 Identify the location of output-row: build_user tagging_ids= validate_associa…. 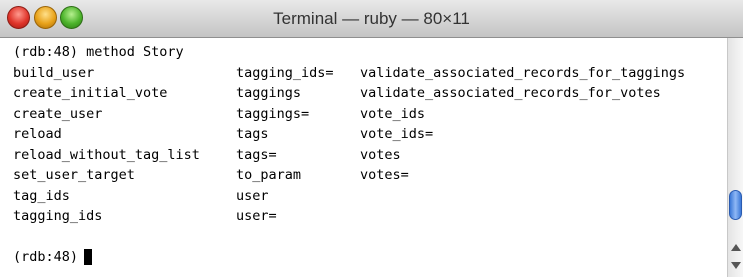
(370, 73).